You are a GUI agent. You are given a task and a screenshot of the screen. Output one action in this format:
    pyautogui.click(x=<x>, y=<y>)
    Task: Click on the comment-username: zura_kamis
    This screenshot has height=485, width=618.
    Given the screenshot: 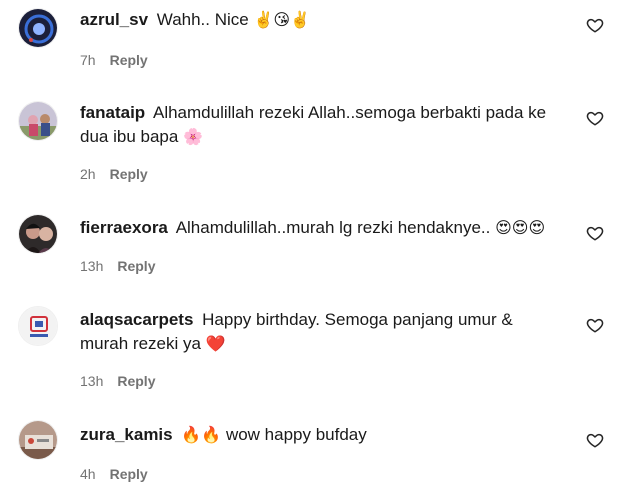 What is the action you would take?
    pyautogui.click(x=126, y=434)
    